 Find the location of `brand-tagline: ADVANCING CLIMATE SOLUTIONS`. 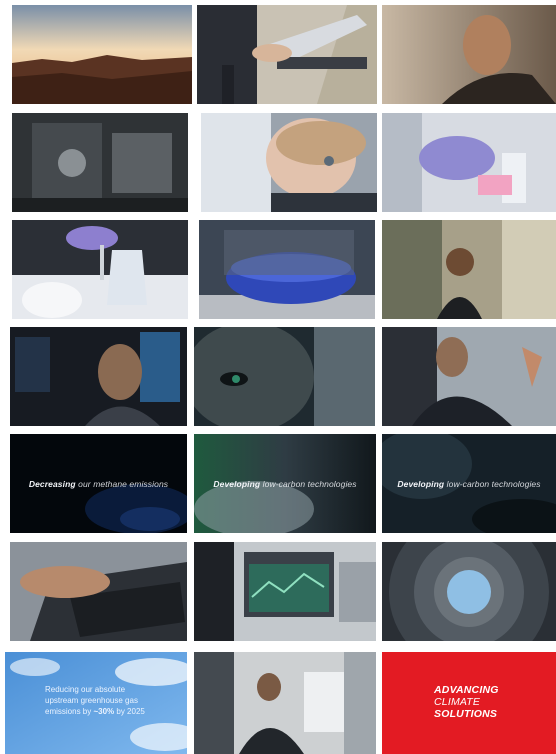

brand-tagline: ADVANCING CLIMATE SOLUTIONS is located at coordinates (466, 702).